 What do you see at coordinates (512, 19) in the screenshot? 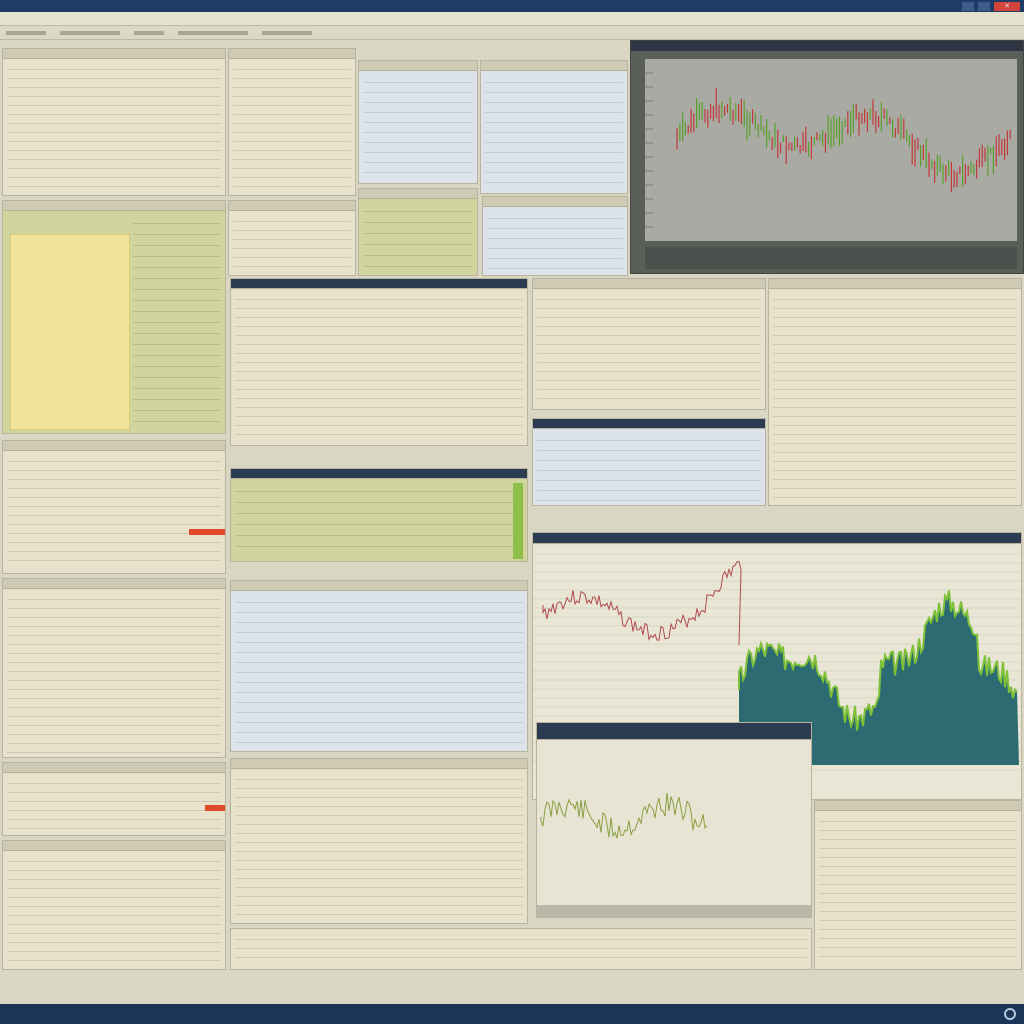
I see `menu-bar` at bounding box center [512, 19].